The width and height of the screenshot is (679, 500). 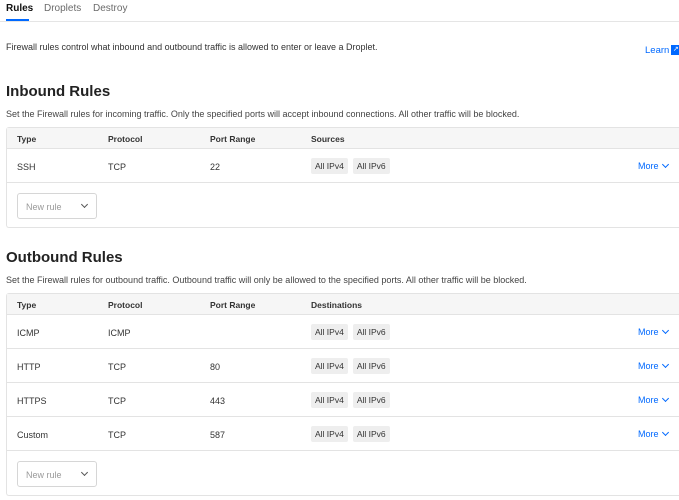 I want to click on rule-port-range: 80, so click(x=215, y=367).